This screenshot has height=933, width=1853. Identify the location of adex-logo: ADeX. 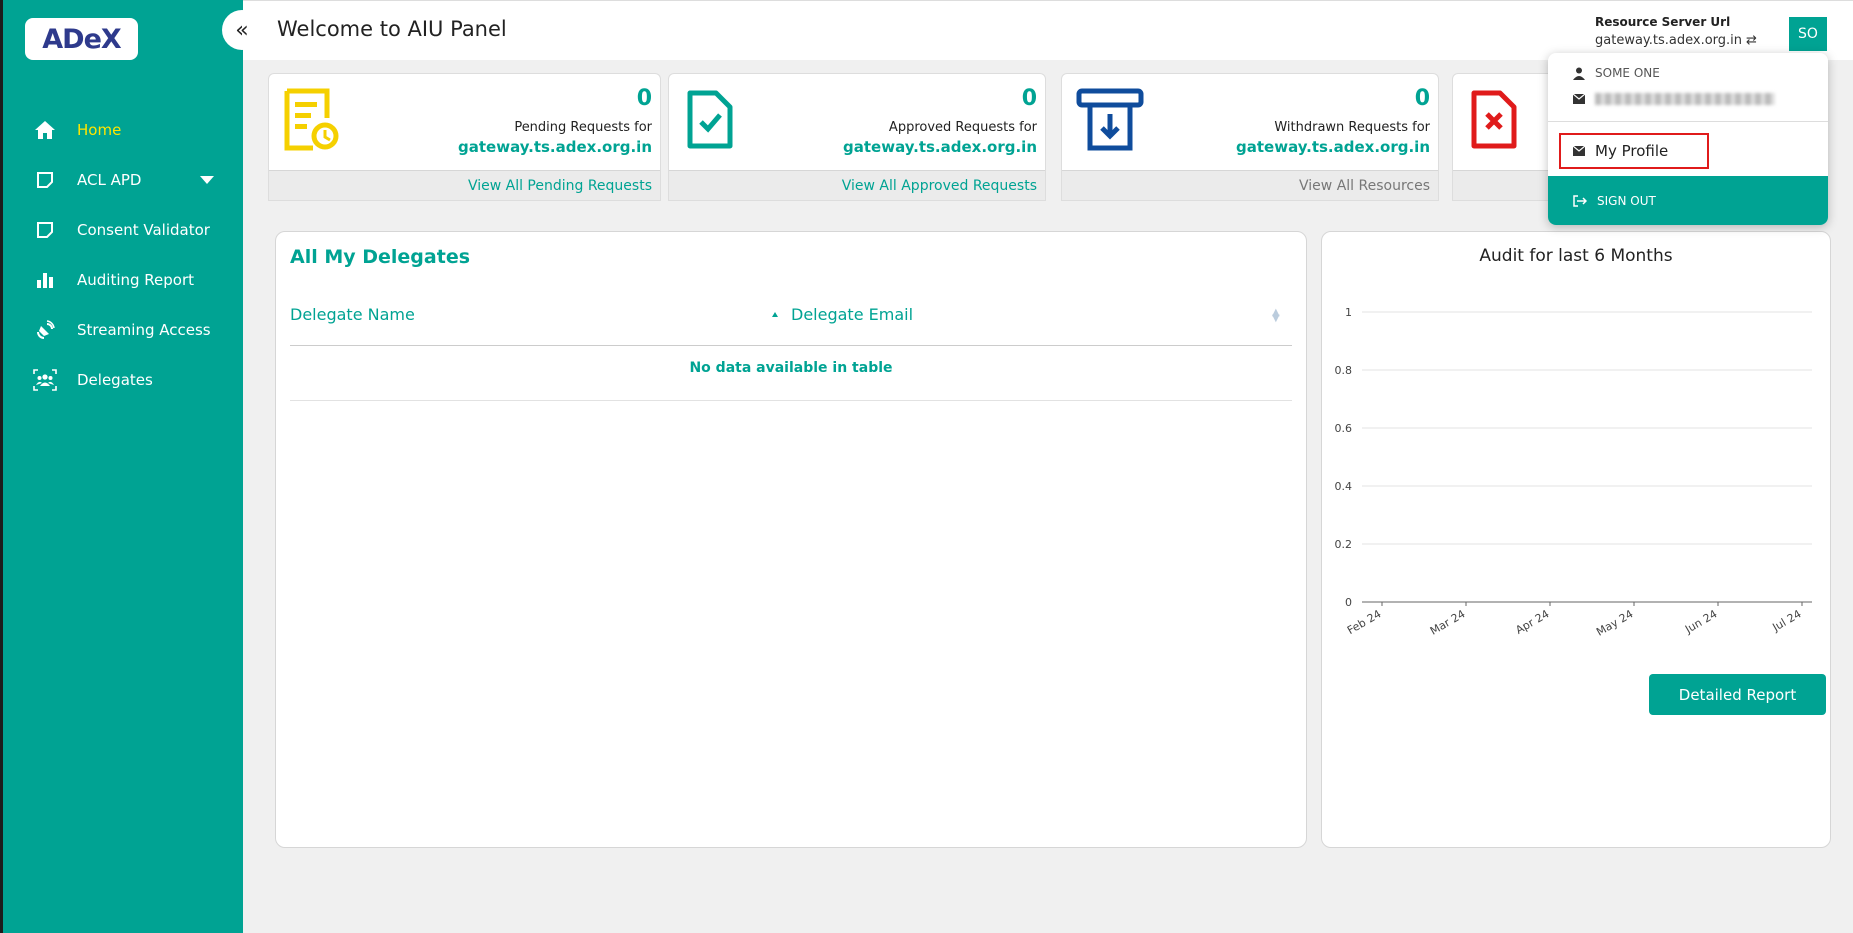
(81, 39).